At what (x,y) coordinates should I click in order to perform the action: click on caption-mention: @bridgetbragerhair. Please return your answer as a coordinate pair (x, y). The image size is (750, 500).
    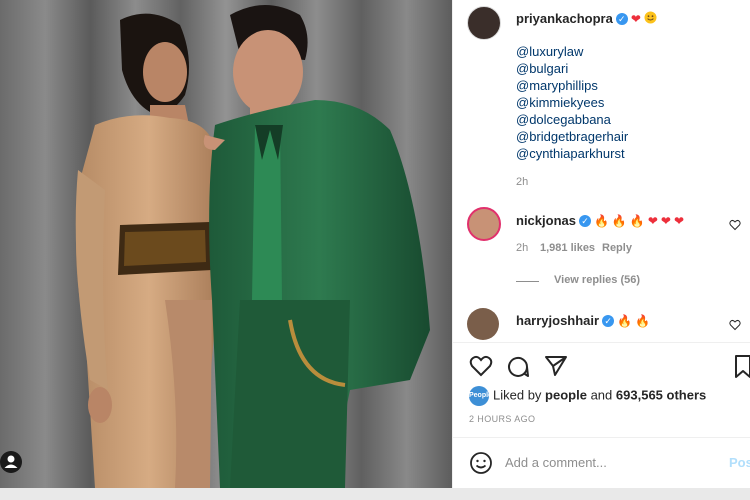
    Looking at the image, I should click on (572, 136).